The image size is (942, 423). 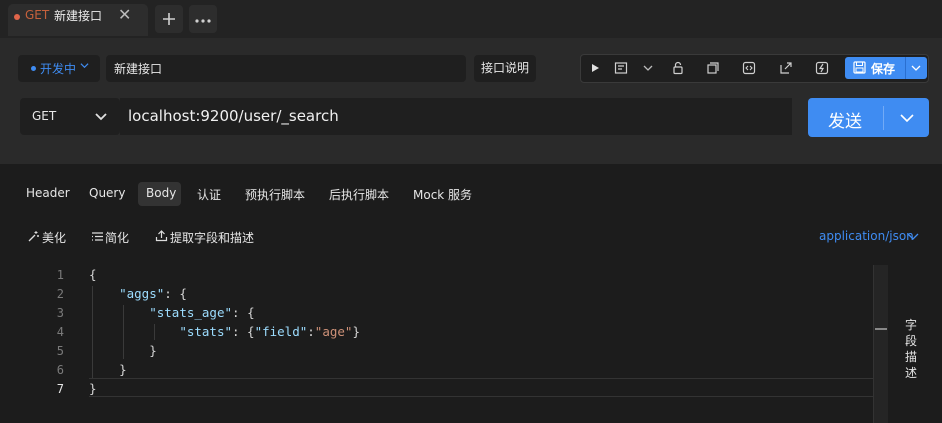 I want to click on field-description-panel-toggle: 字段描述, so click(x=911, y=349).